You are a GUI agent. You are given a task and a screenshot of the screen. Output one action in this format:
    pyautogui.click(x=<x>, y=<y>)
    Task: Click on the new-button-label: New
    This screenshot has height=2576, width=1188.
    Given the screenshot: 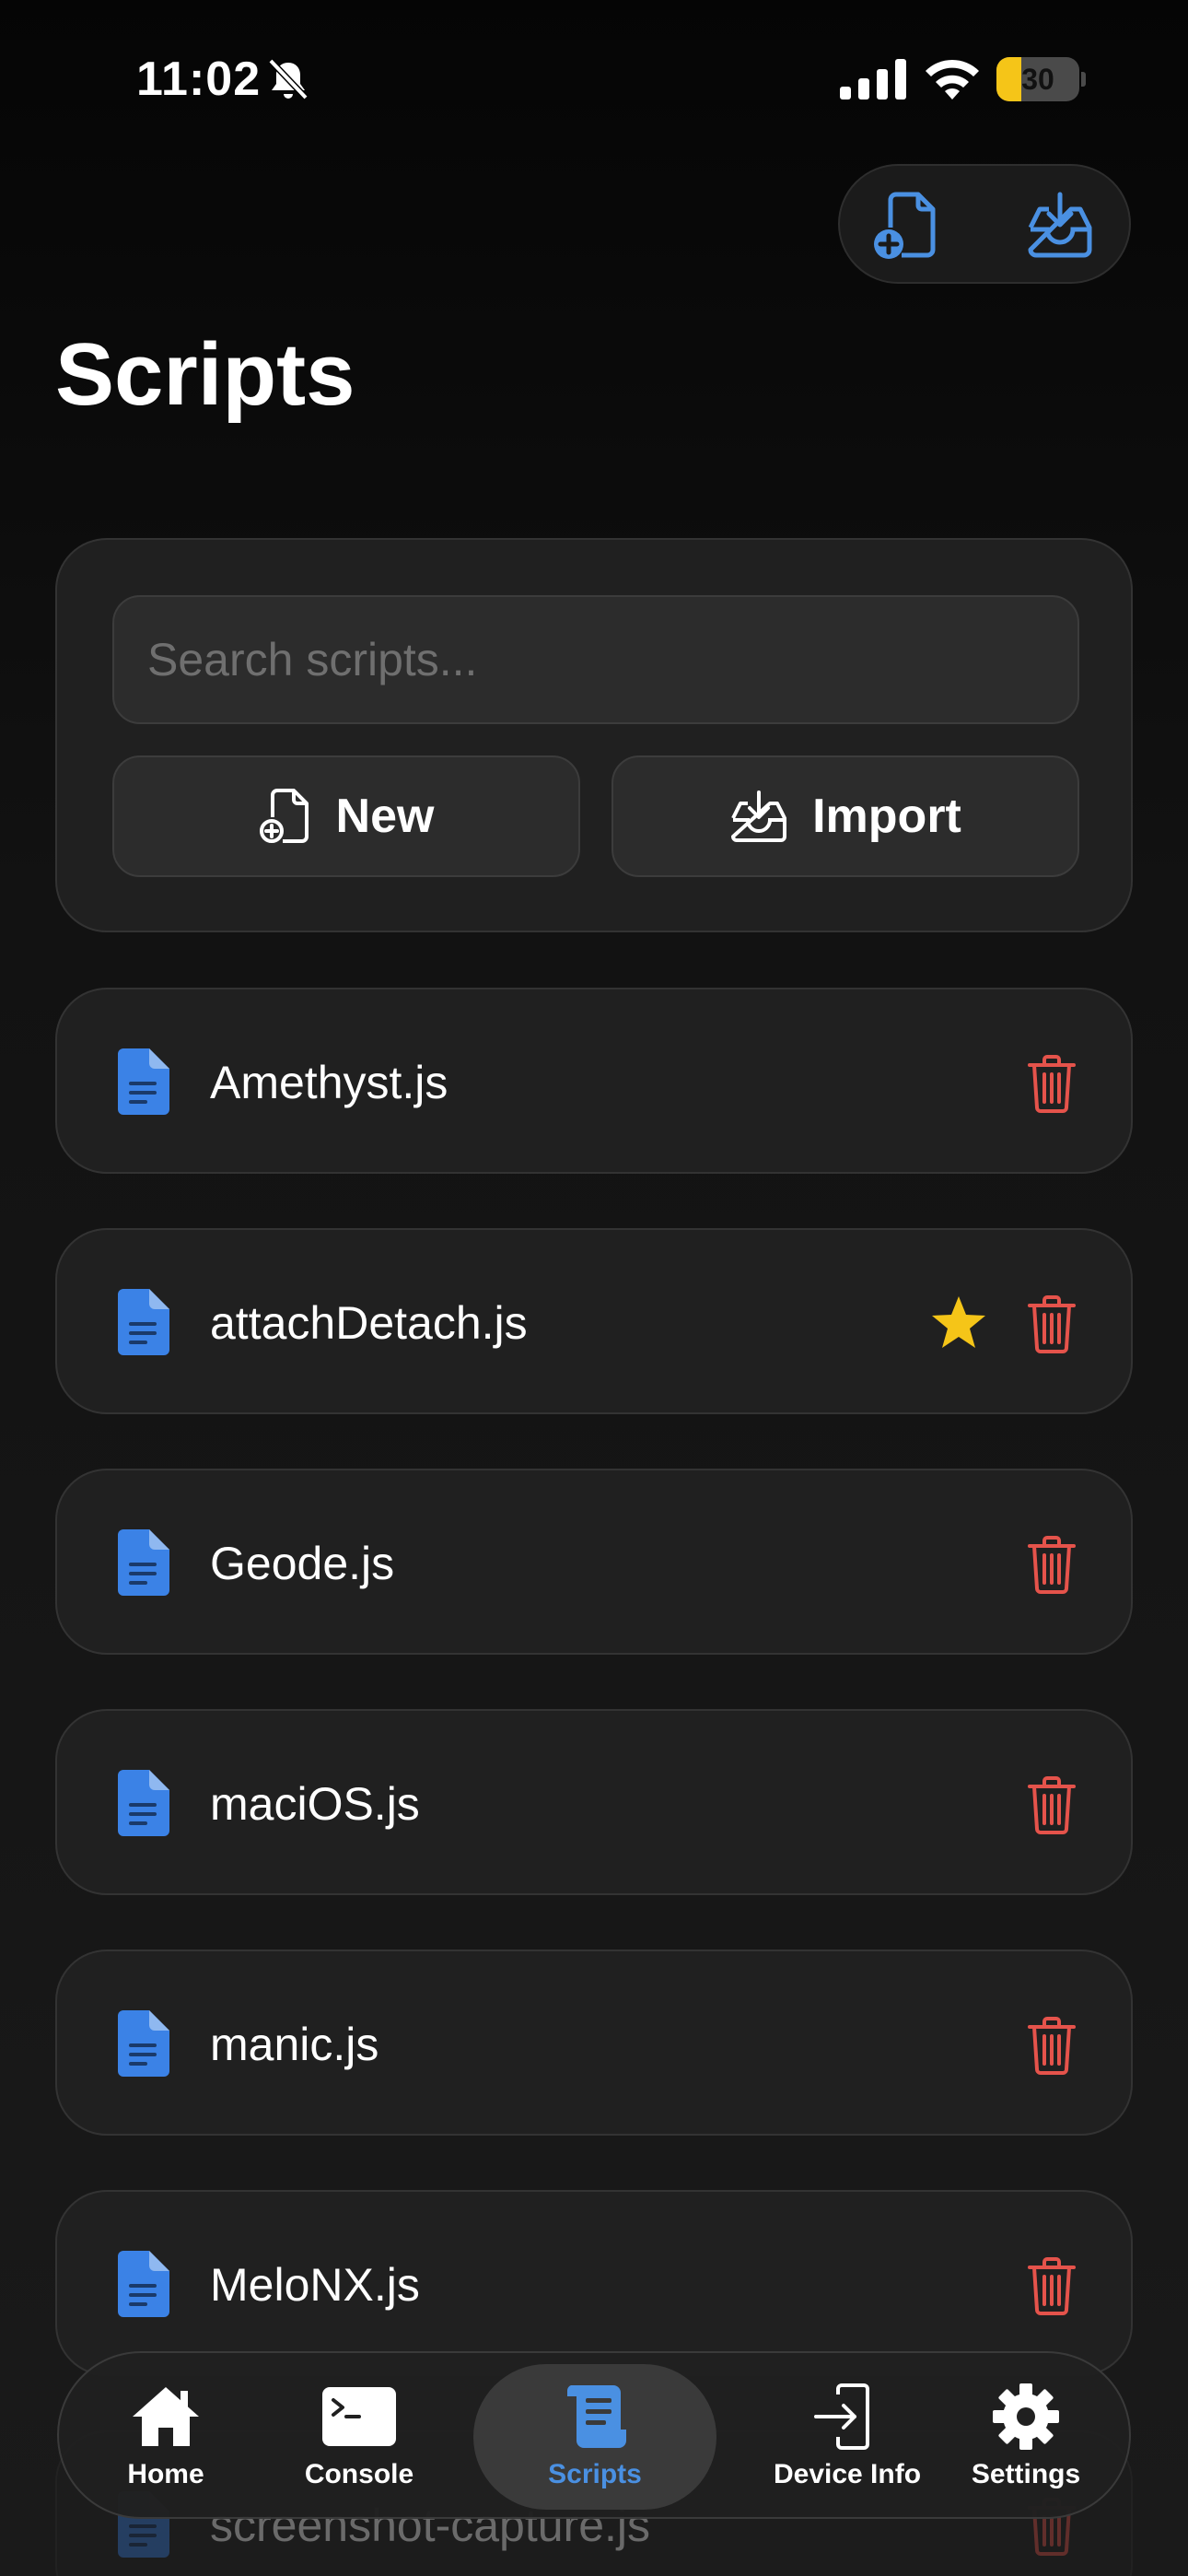 What is the action you would take?
    pyautogui.click(x=385, y=816)
    